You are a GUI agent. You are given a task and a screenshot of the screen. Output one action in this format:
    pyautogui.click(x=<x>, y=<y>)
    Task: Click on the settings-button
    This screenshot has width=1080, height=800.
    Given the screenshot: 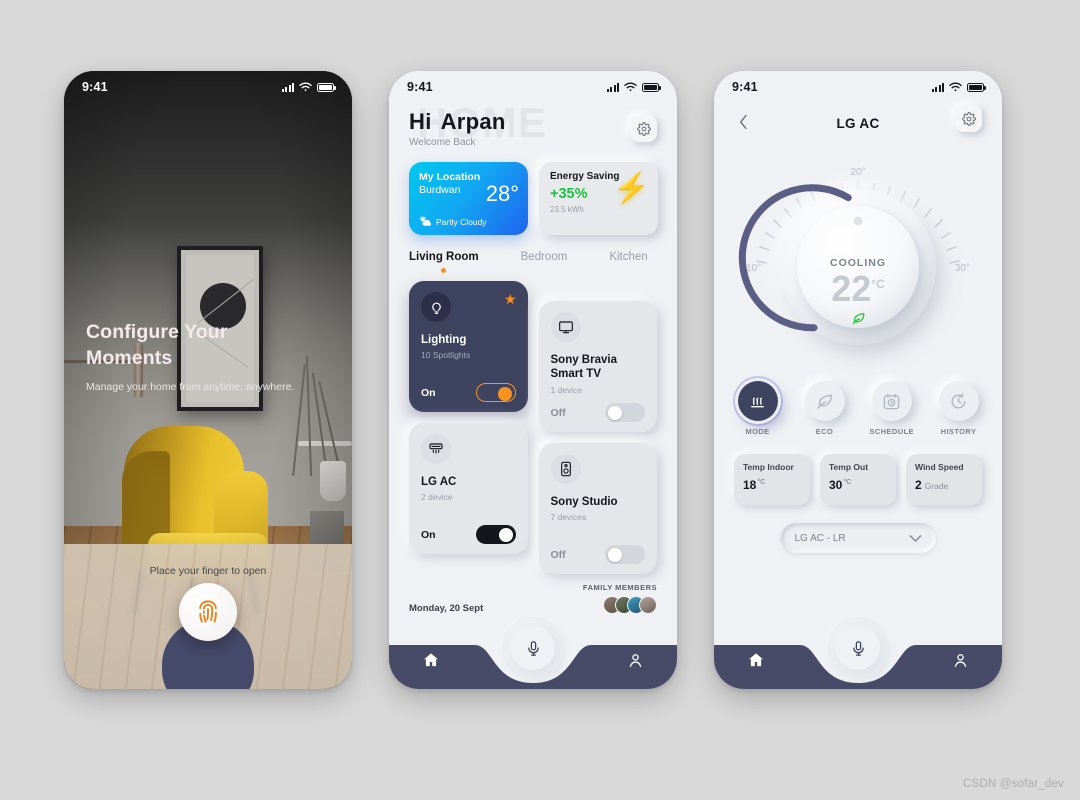 What is the action you would take?
    pyautogui.click(x=968, y=118)
    